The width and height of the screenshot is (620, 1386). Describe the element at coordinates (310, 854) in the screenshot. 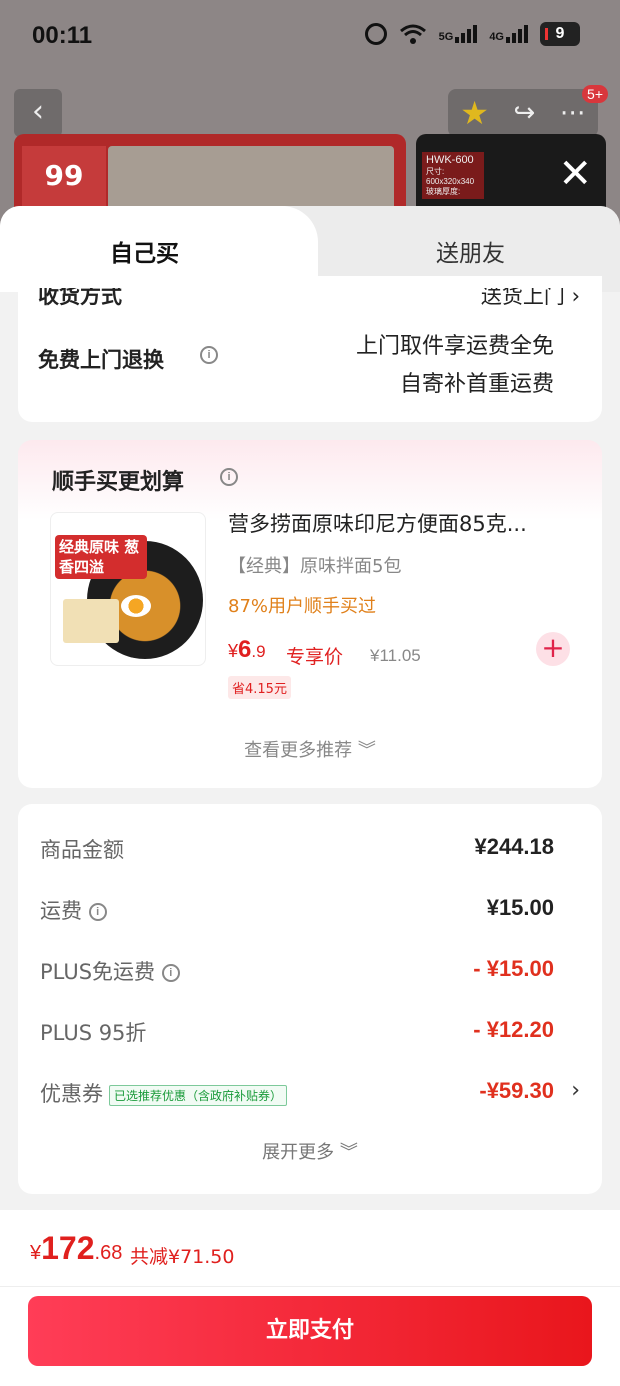

I see `summary-row-subtotal: 商品金额 ¥244.18` at that location.